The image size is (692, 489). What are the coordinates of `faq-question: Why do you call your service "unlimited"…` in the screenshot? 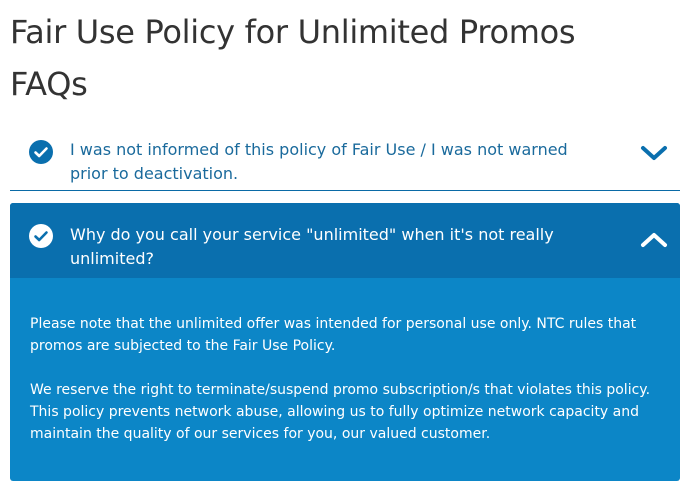 It's located at (312, 246).